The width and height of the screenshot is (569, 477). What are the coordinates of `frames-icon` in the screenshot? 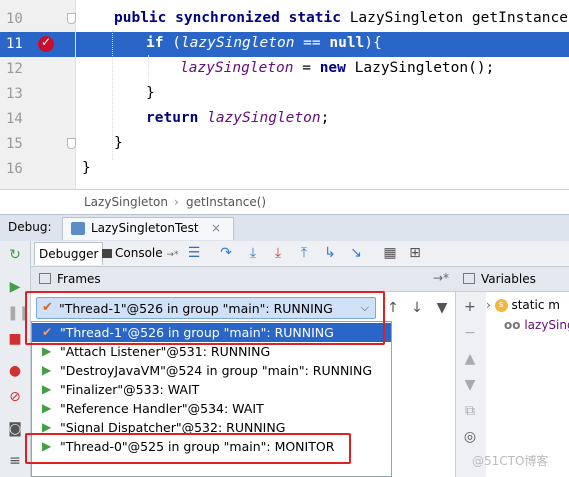 It's located at (45, 278).